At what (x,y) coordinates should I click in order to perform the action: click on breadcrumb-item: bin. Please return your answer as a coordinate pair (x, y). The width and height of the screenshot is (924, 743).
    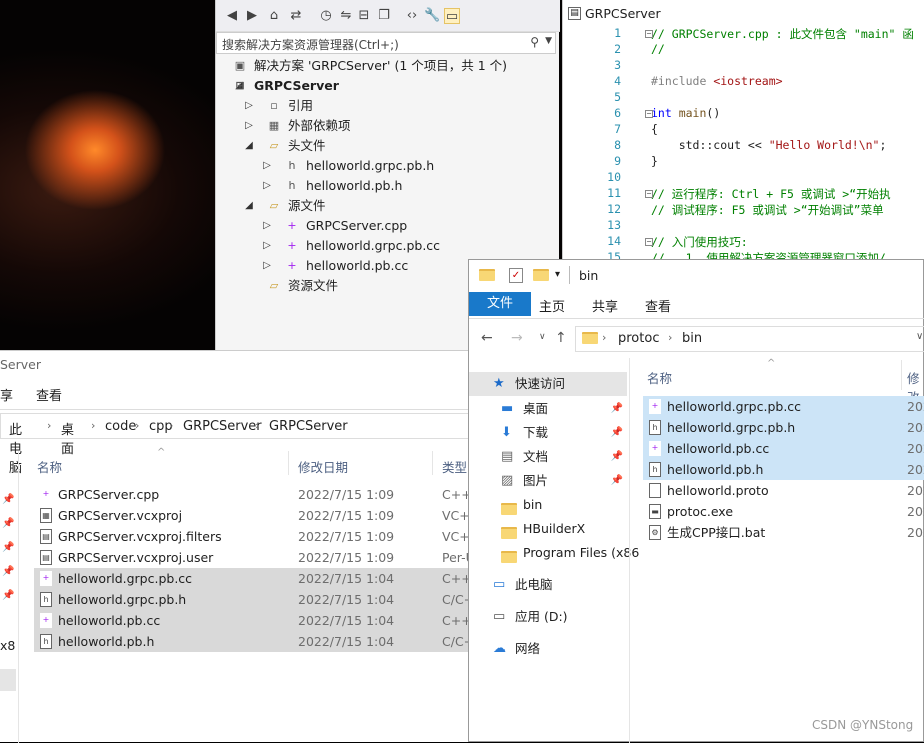
    Looking at the image, I should click on (692, 338).